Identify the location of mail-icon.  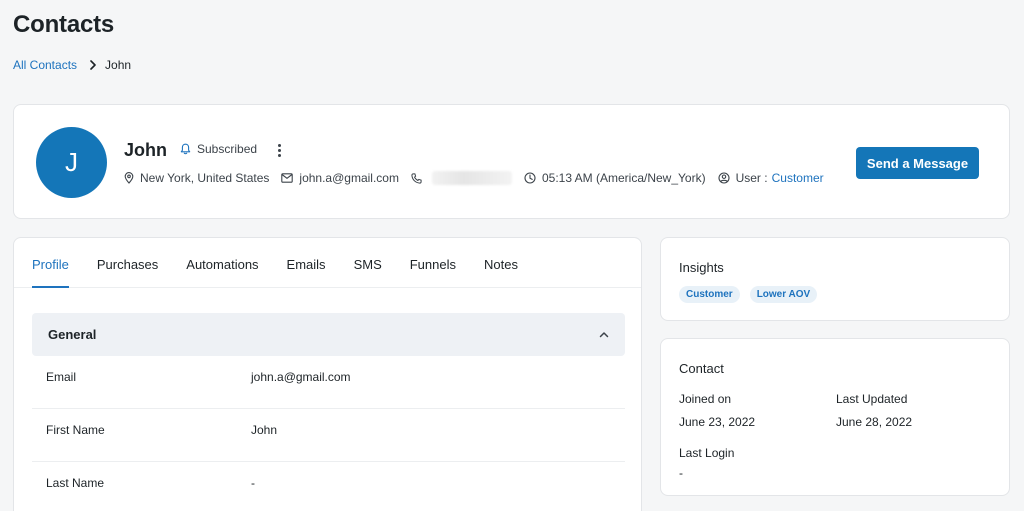
(287, 178).